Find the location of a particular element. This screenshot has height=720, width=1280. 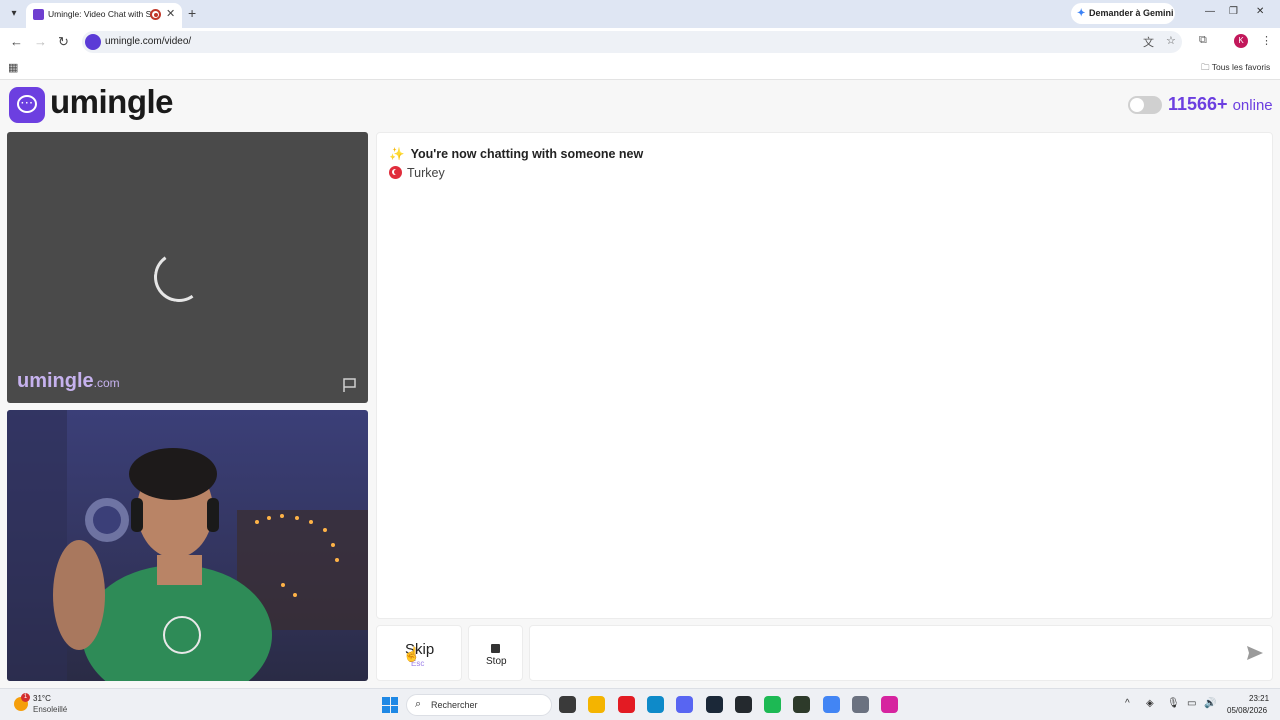

sparkle-icon: ✨ is located at coordinates (397, 154).